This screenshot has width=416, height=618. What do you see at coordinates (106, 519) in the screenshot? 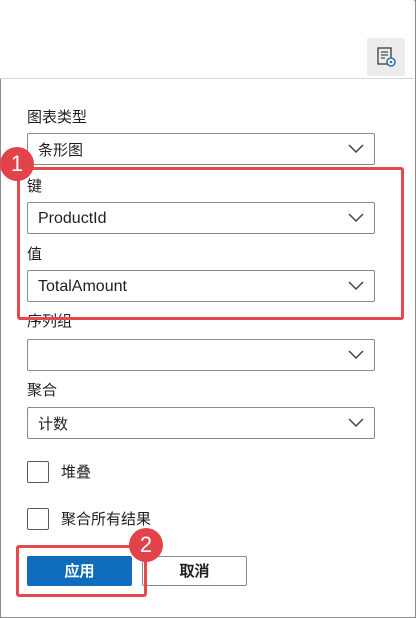
I see `aggregate-all-label: 聚合所有结果` at bounding box center [106, 519].